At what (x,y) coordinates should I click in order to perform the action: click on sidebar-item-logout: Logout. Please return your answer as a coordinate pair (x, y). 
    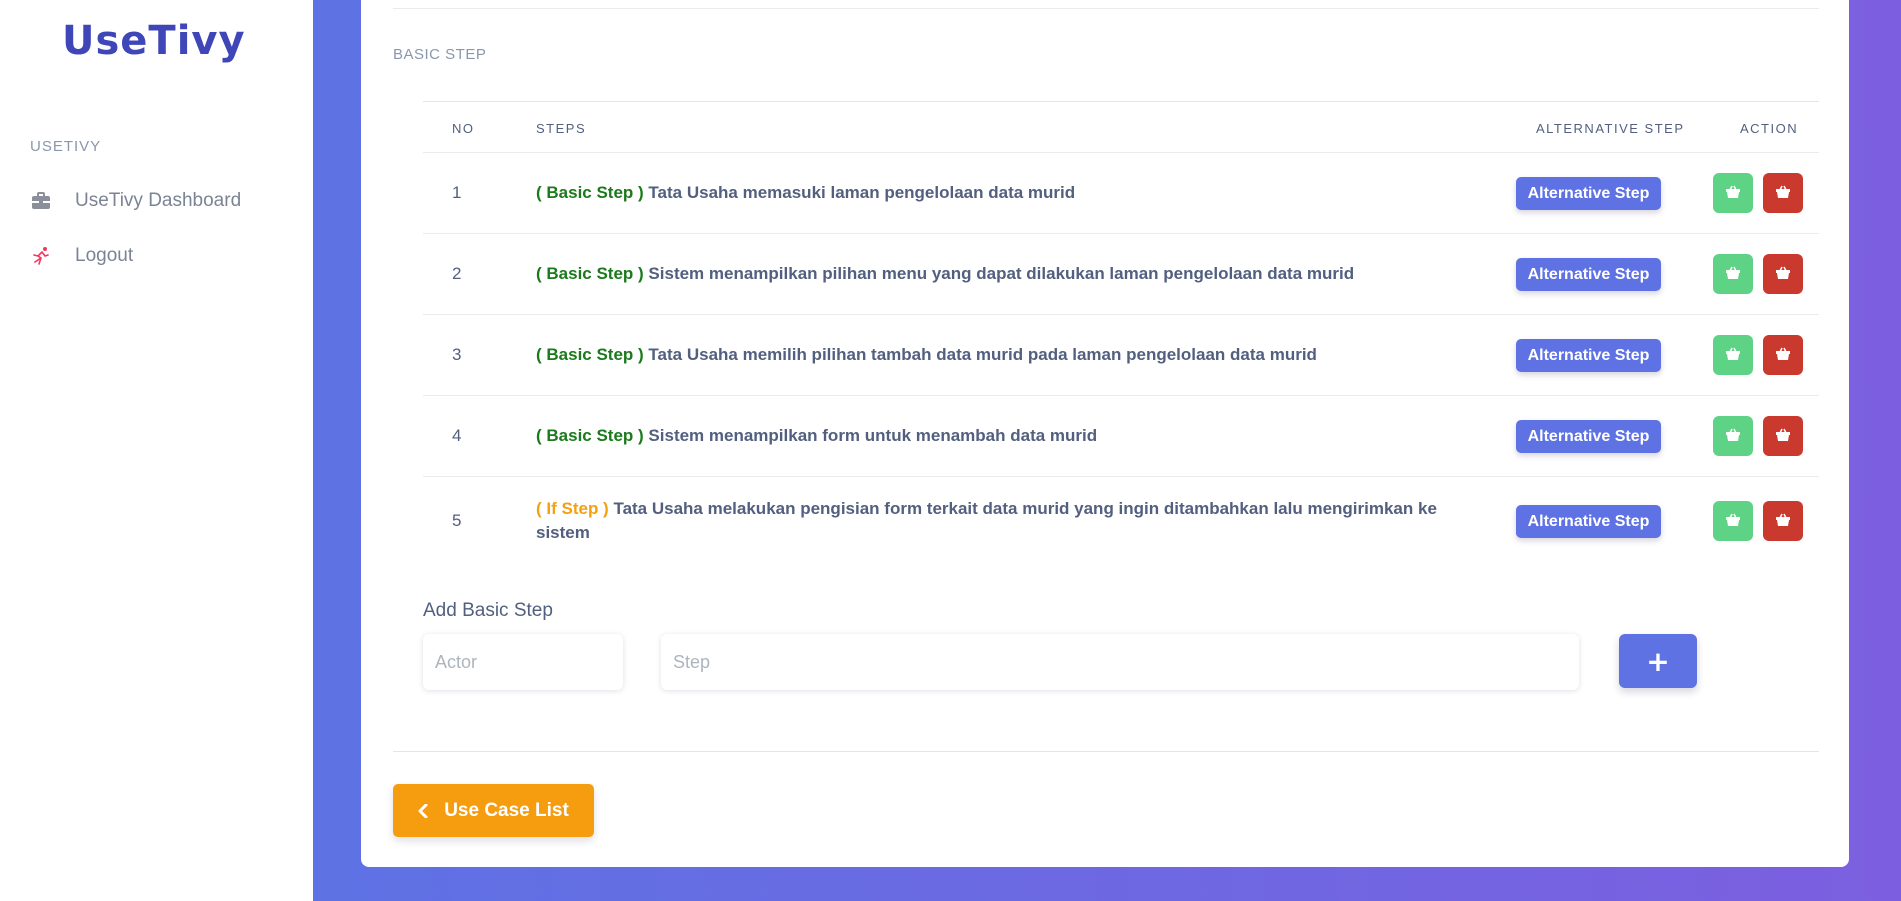
    Looking at the image, I should click on (81, 256).